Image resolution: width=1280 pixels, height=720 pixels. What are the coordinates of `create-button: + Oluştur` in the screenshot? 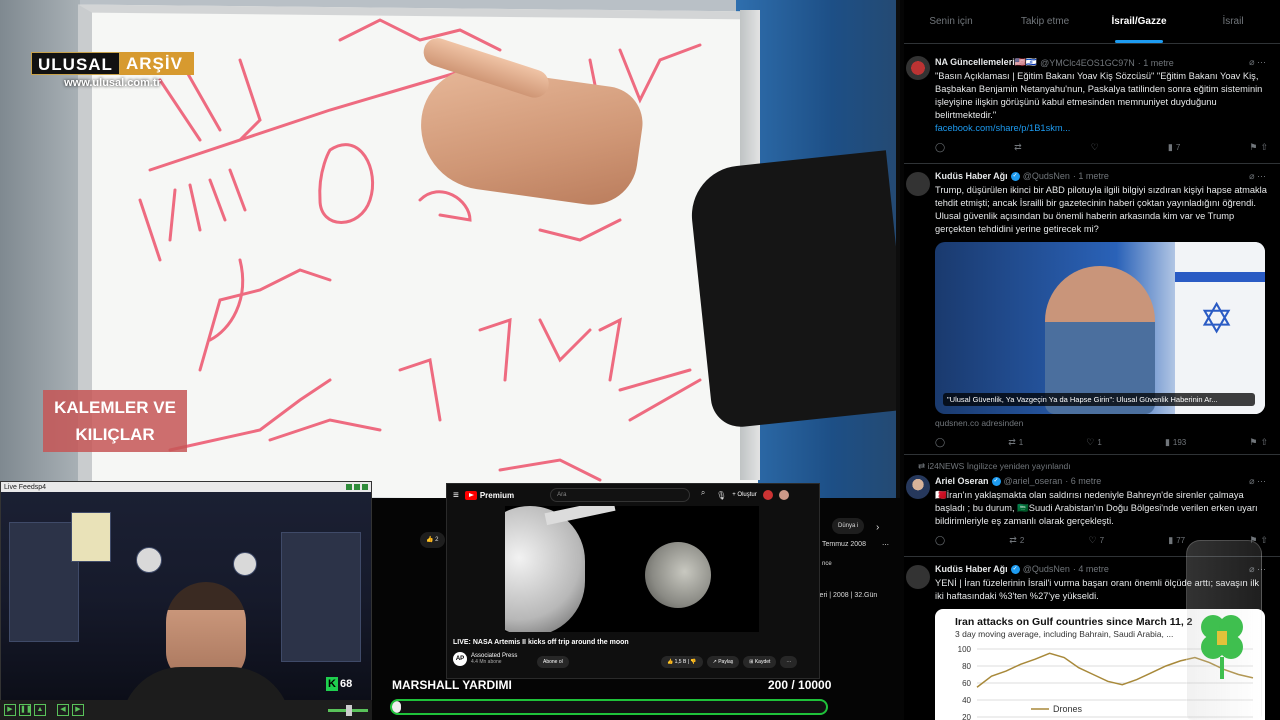 It's located at (744, 495).